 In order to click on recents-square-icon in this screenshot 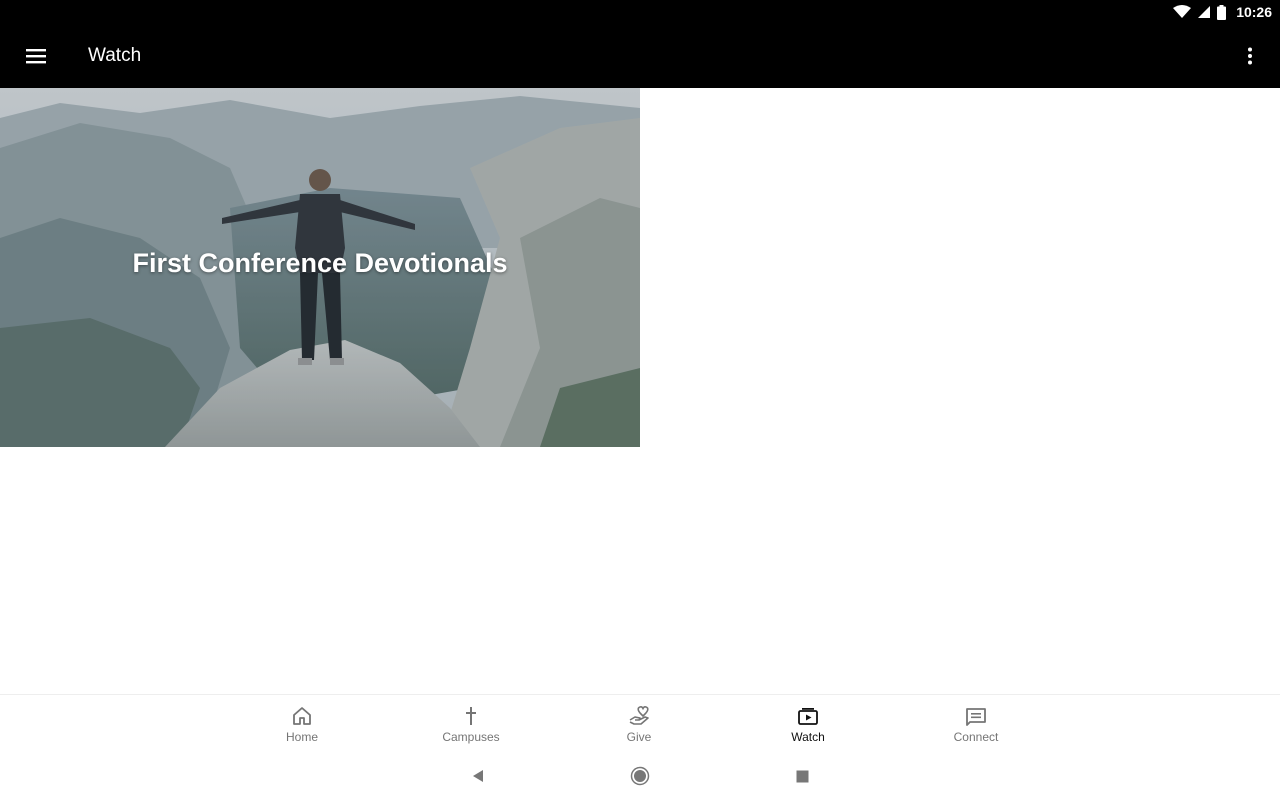, I will do `click(802, 776)`.